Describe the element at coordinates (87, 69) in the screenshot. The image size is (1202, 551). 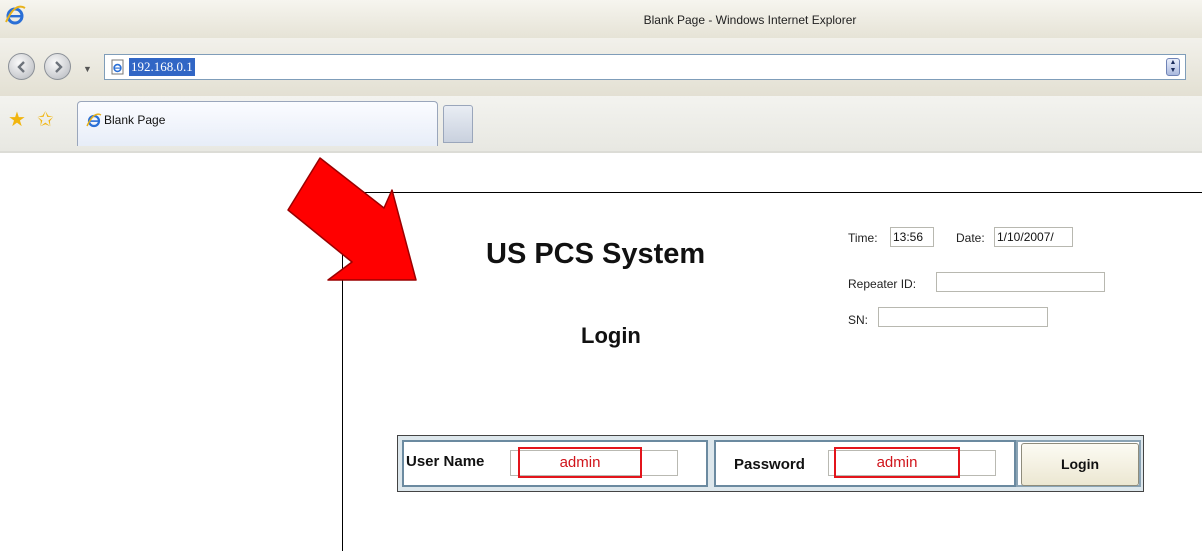
I see `dropdown-icon: ▼` at that location.